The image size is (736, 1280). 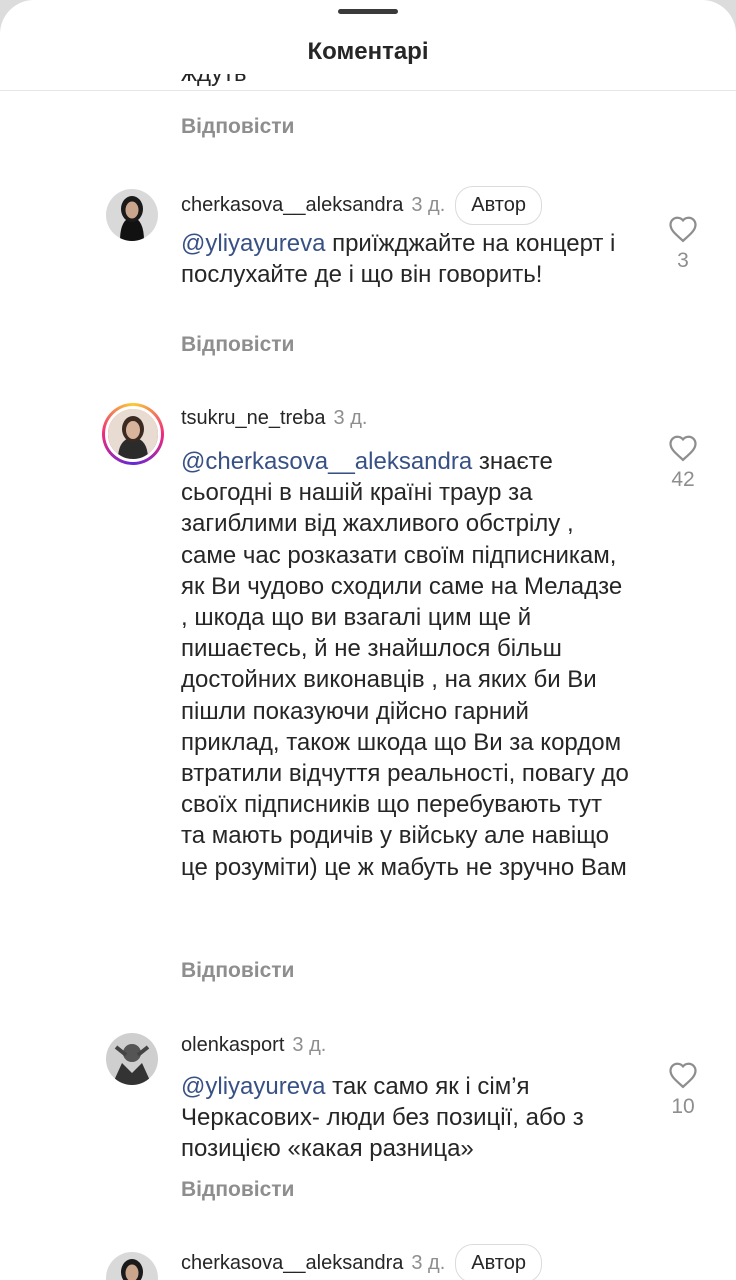 What do you see at coordinates (683, 1090) in the screenshot?
I see `like-control: 10` at bounding box center [683, 1090].